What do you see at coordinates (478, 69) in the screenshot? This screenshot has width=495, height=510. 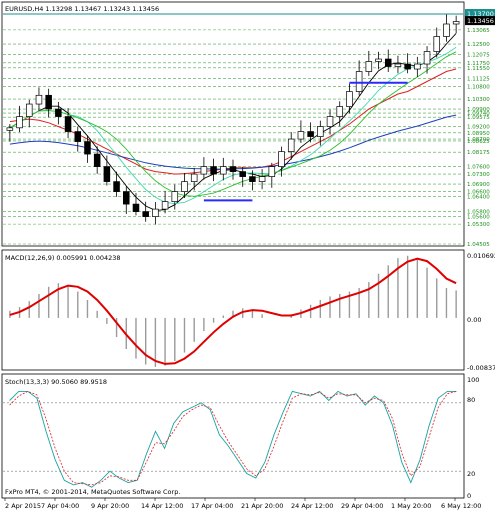 I see `price-axis-tick: 1.11550` at bounding box center [478, 69].